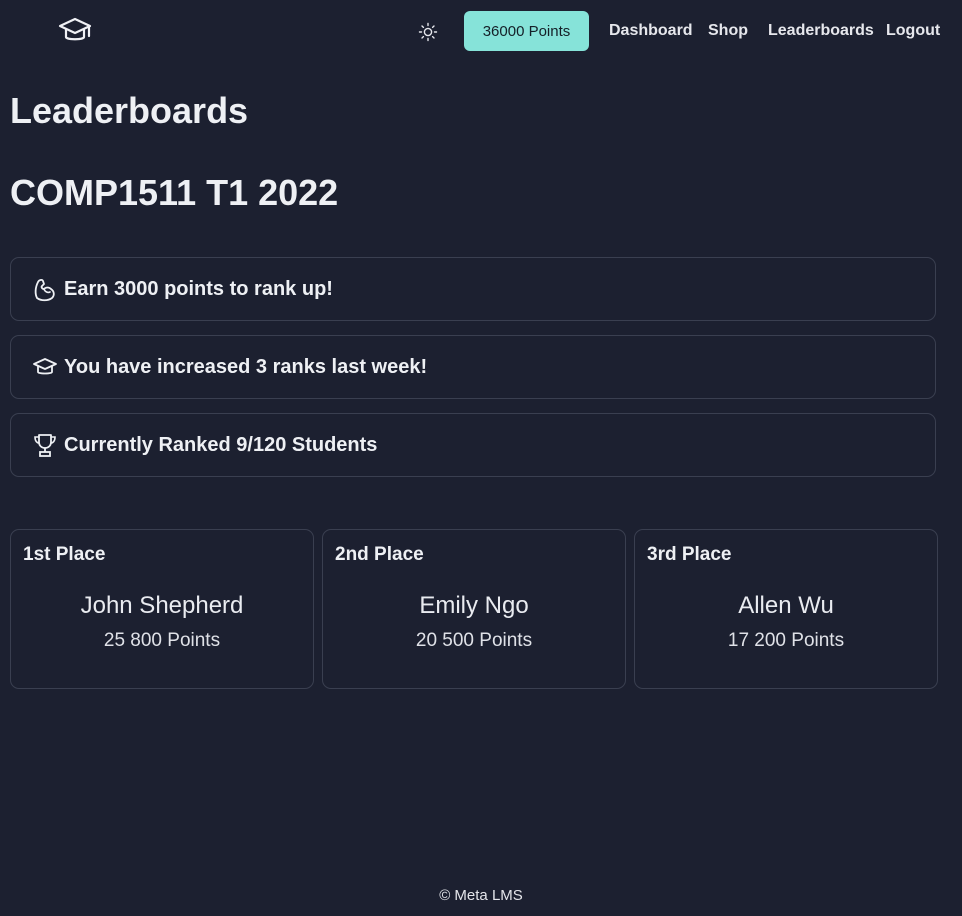  Describe the element at coordinates (481, 895) in the screenshot. I see `footer-copyright: © Meta LMS` at that location.